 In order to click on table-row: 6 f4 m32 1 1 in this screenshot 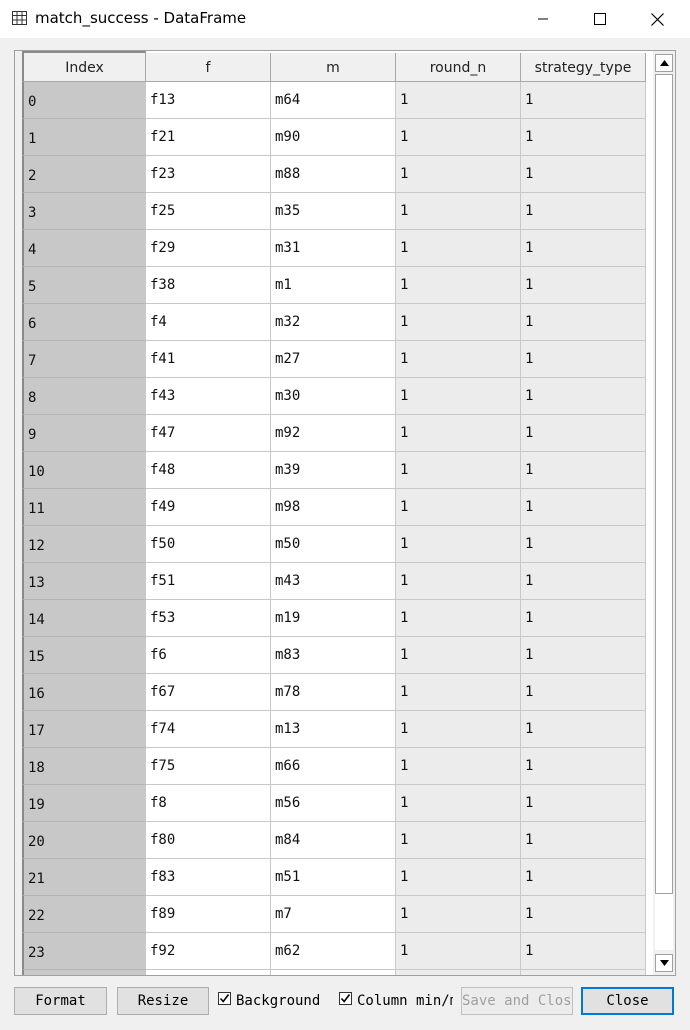, I will do `click(334, 322)`.